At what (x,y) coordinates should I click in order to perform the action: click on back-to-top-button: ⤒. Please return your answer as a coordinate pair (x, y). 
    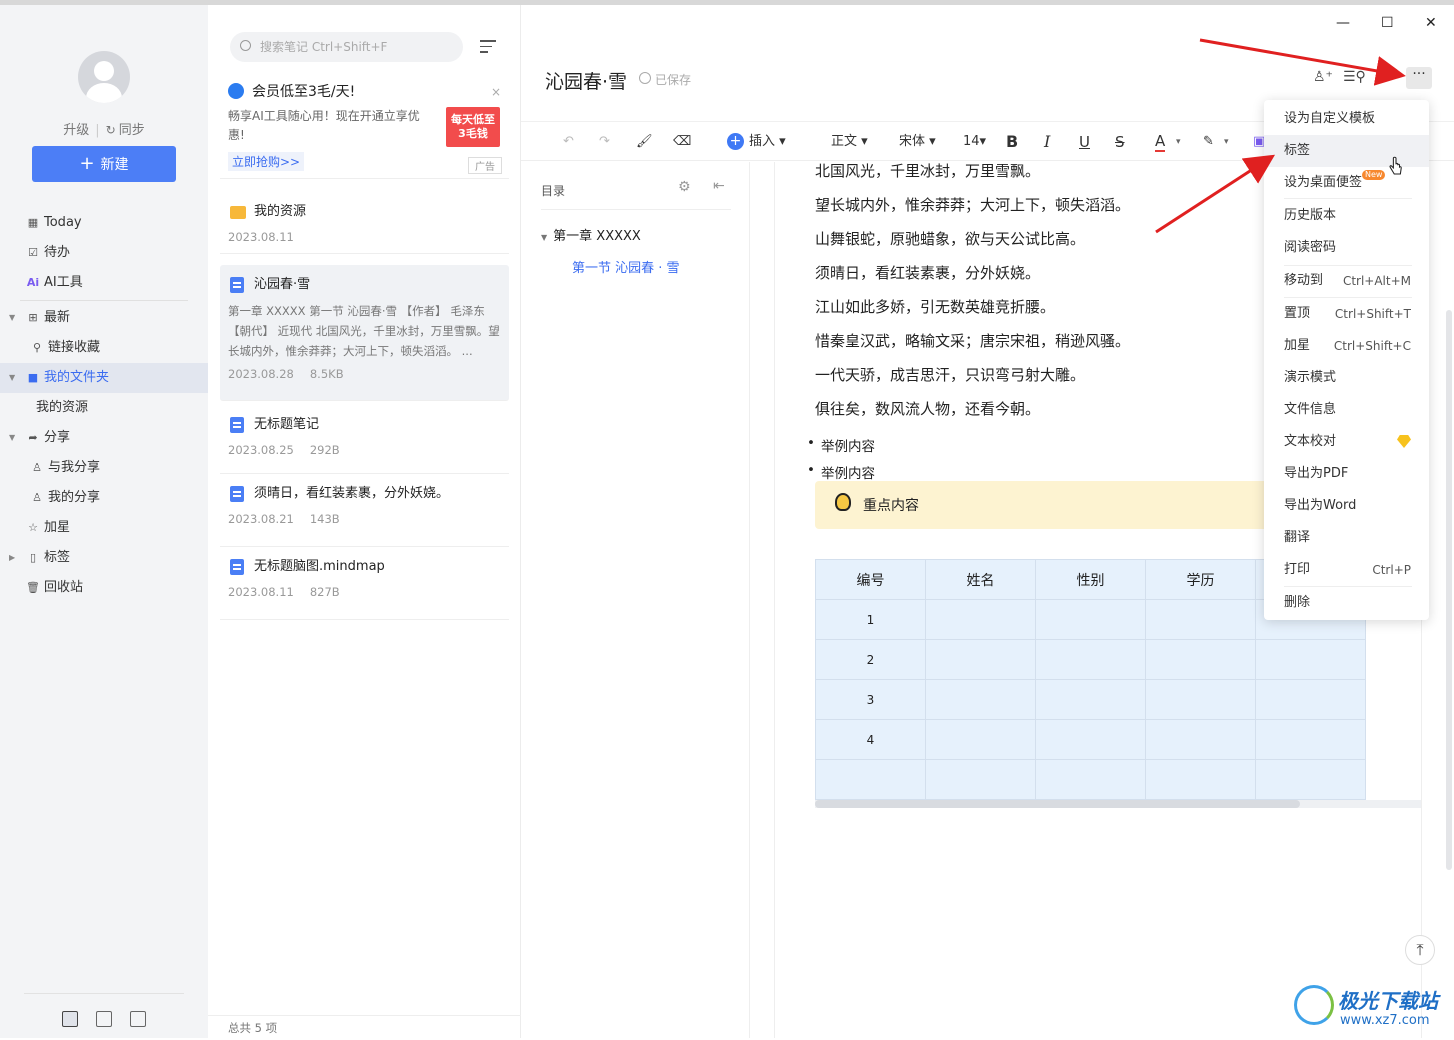
    Looking at the image, I should click on (1420, 950).